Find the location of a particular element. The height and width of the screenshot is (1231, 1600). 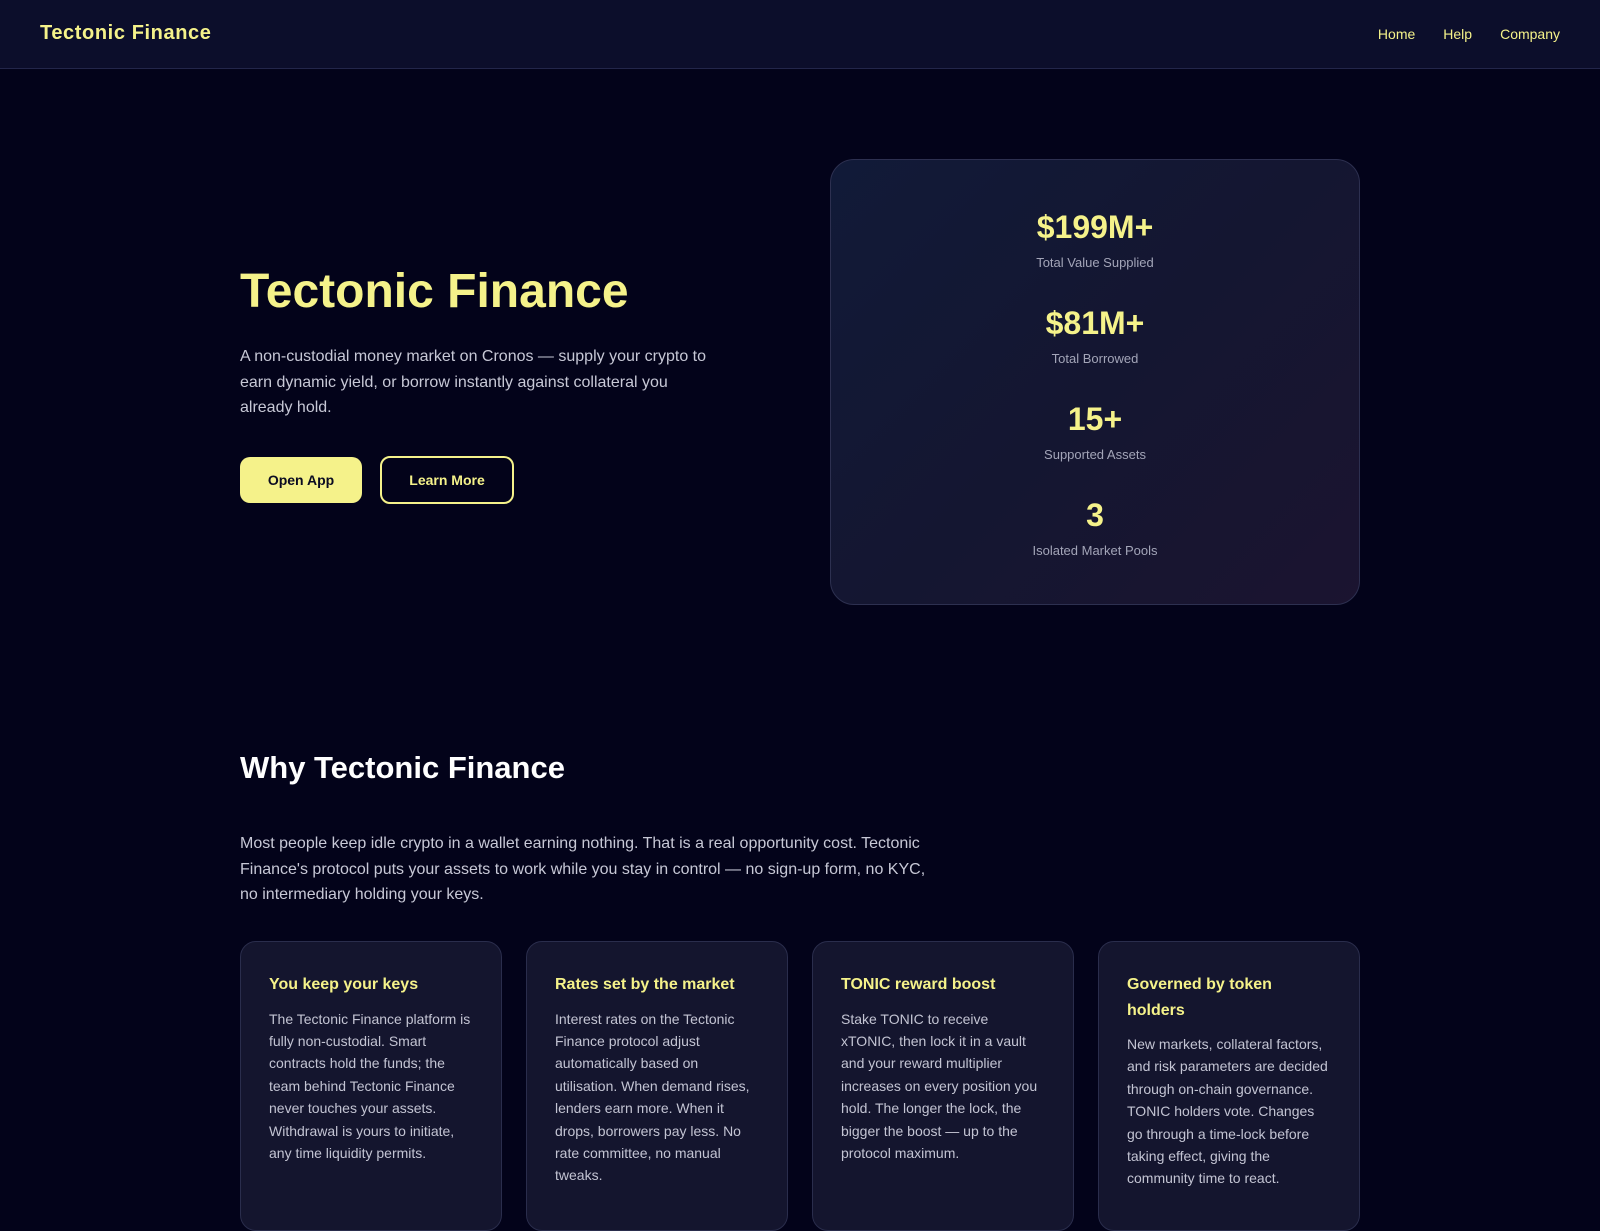

stat-label: Total Borrowed is located at coordinates (1095, 358).